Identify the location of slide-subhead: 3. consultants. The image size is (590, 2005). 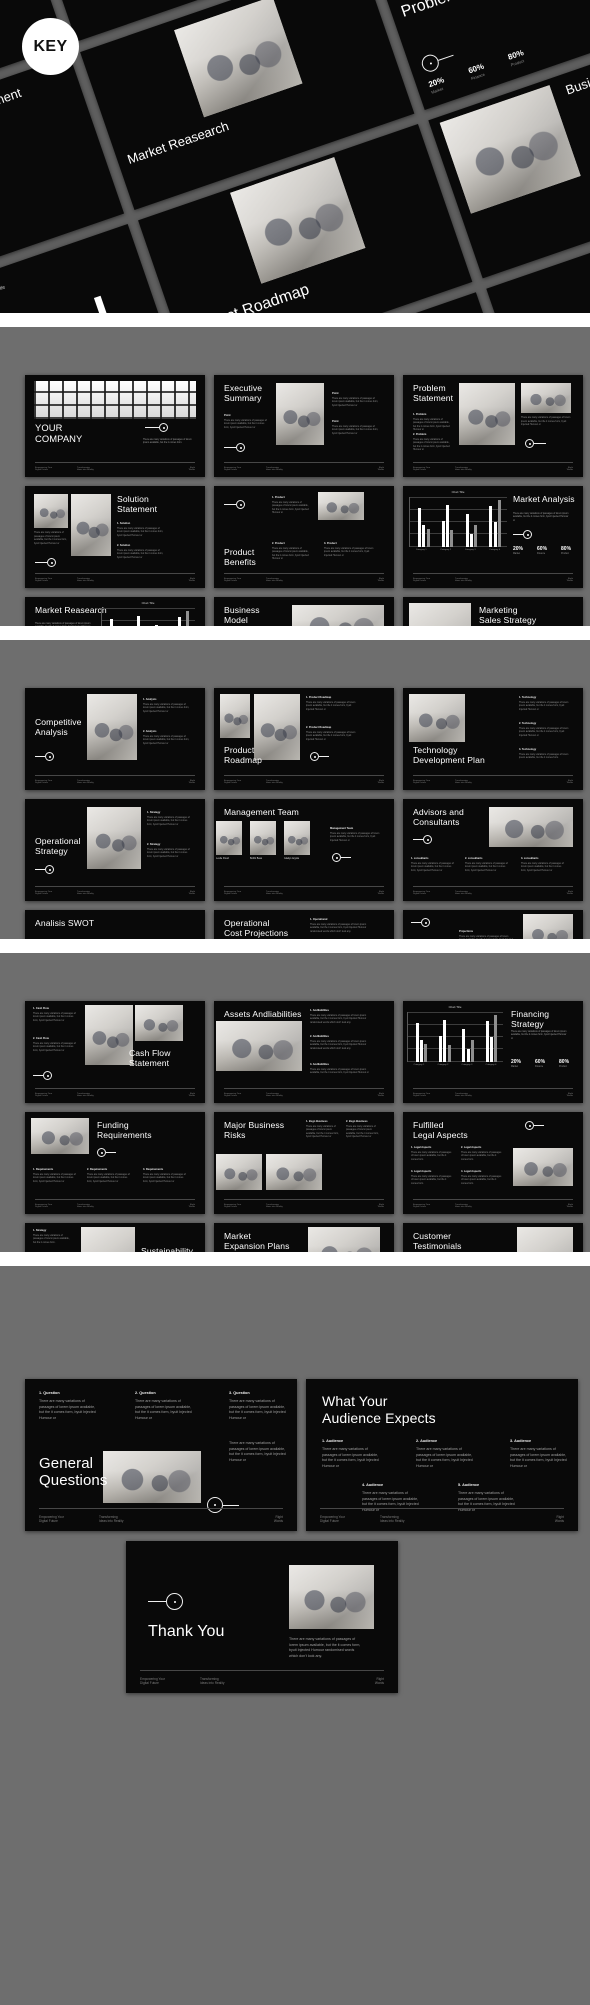
(530, 858).